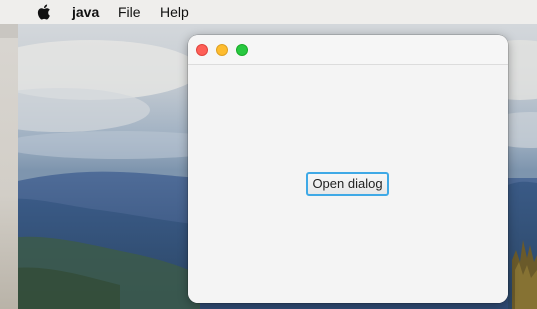  I want to click on window-close-button, so click(202, 50).